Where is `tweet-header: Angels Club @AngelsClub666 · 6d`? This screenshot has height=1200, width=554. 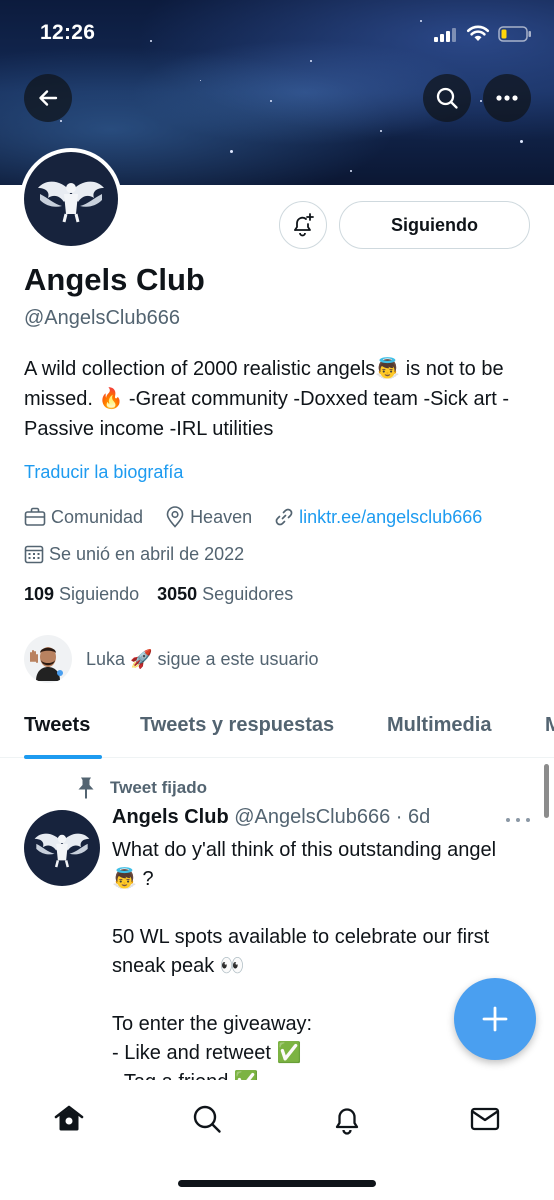
tweet-header: Angels Club @AngelsClub666 · 6d is located at coordinates (271, 817).